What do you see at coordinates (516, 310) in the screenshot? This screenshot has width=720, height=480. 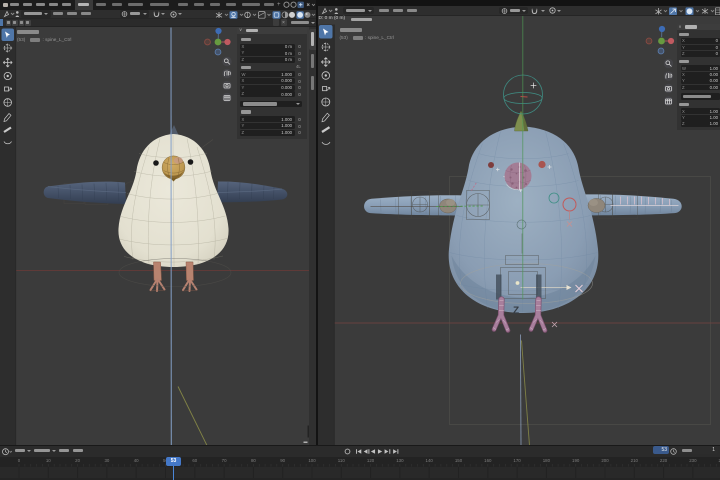 I see `svg-text: Z` at bounding box center [516, 310].